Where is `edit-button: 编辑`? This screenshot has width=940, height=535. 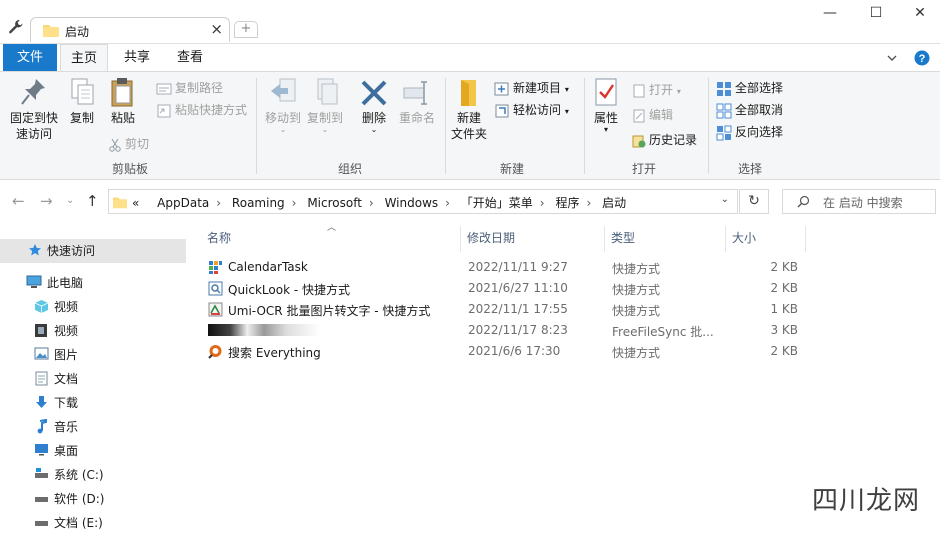 edit-button: 编辑 is located at coordinates (652, 115).